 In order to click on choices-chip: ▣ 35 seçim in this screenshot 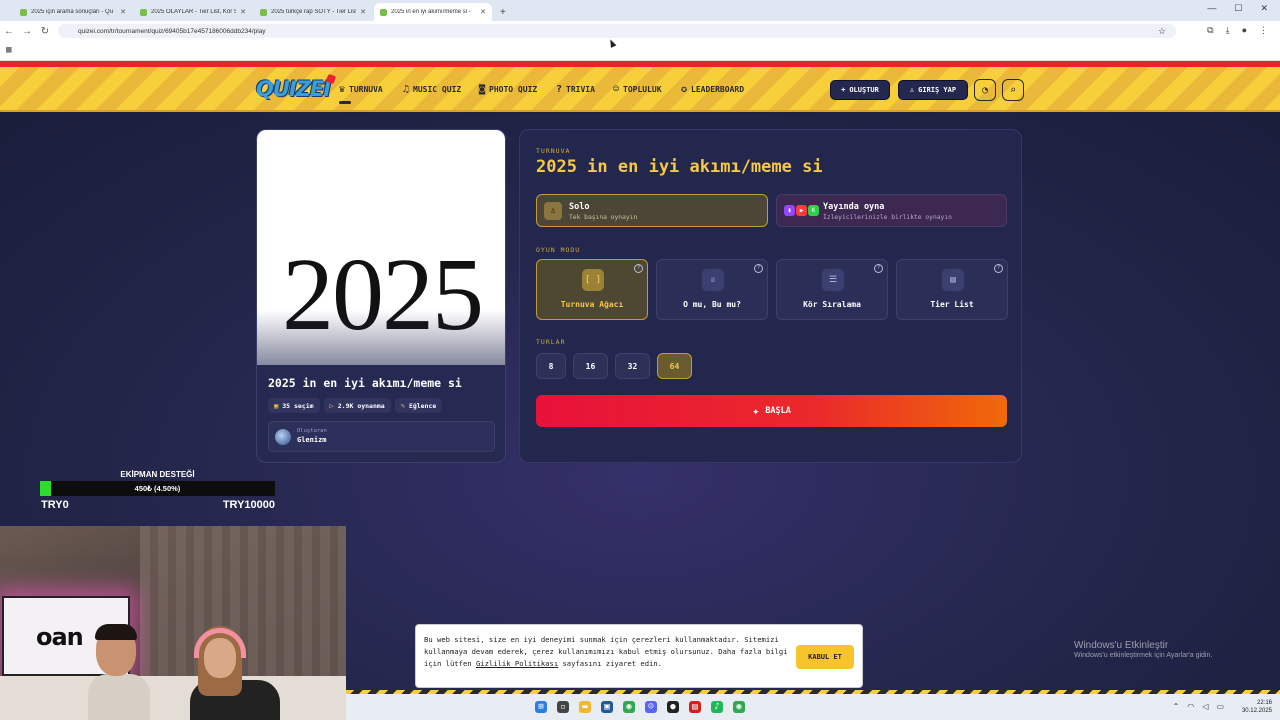, I will do `click(294, 405)`.